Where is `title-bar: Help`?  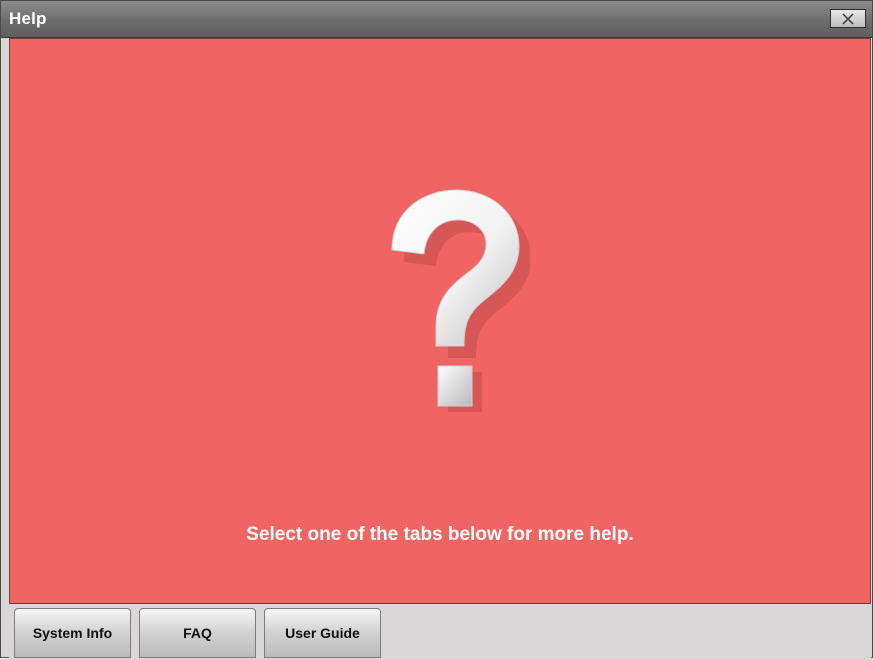
title-bar: Help is located at coordinates (436, 19).